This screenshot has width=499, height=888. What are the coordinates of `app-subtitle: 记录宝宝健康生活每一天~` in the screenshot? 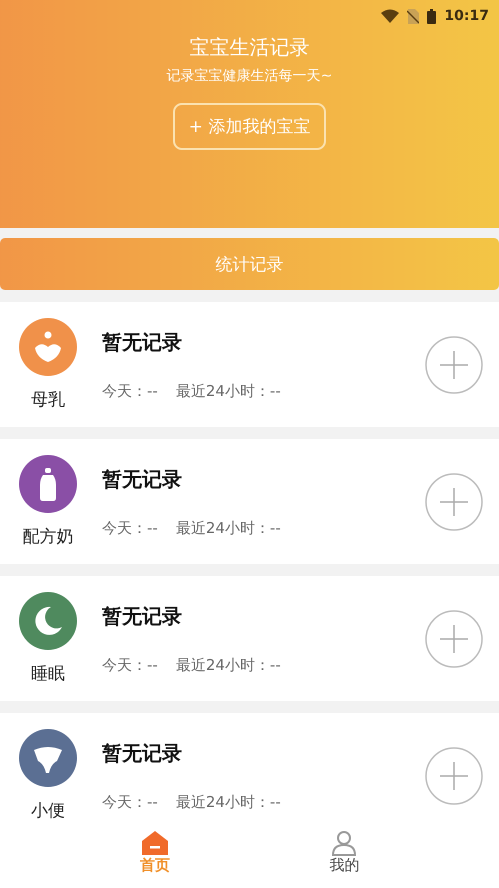 It's located at (249, 76).